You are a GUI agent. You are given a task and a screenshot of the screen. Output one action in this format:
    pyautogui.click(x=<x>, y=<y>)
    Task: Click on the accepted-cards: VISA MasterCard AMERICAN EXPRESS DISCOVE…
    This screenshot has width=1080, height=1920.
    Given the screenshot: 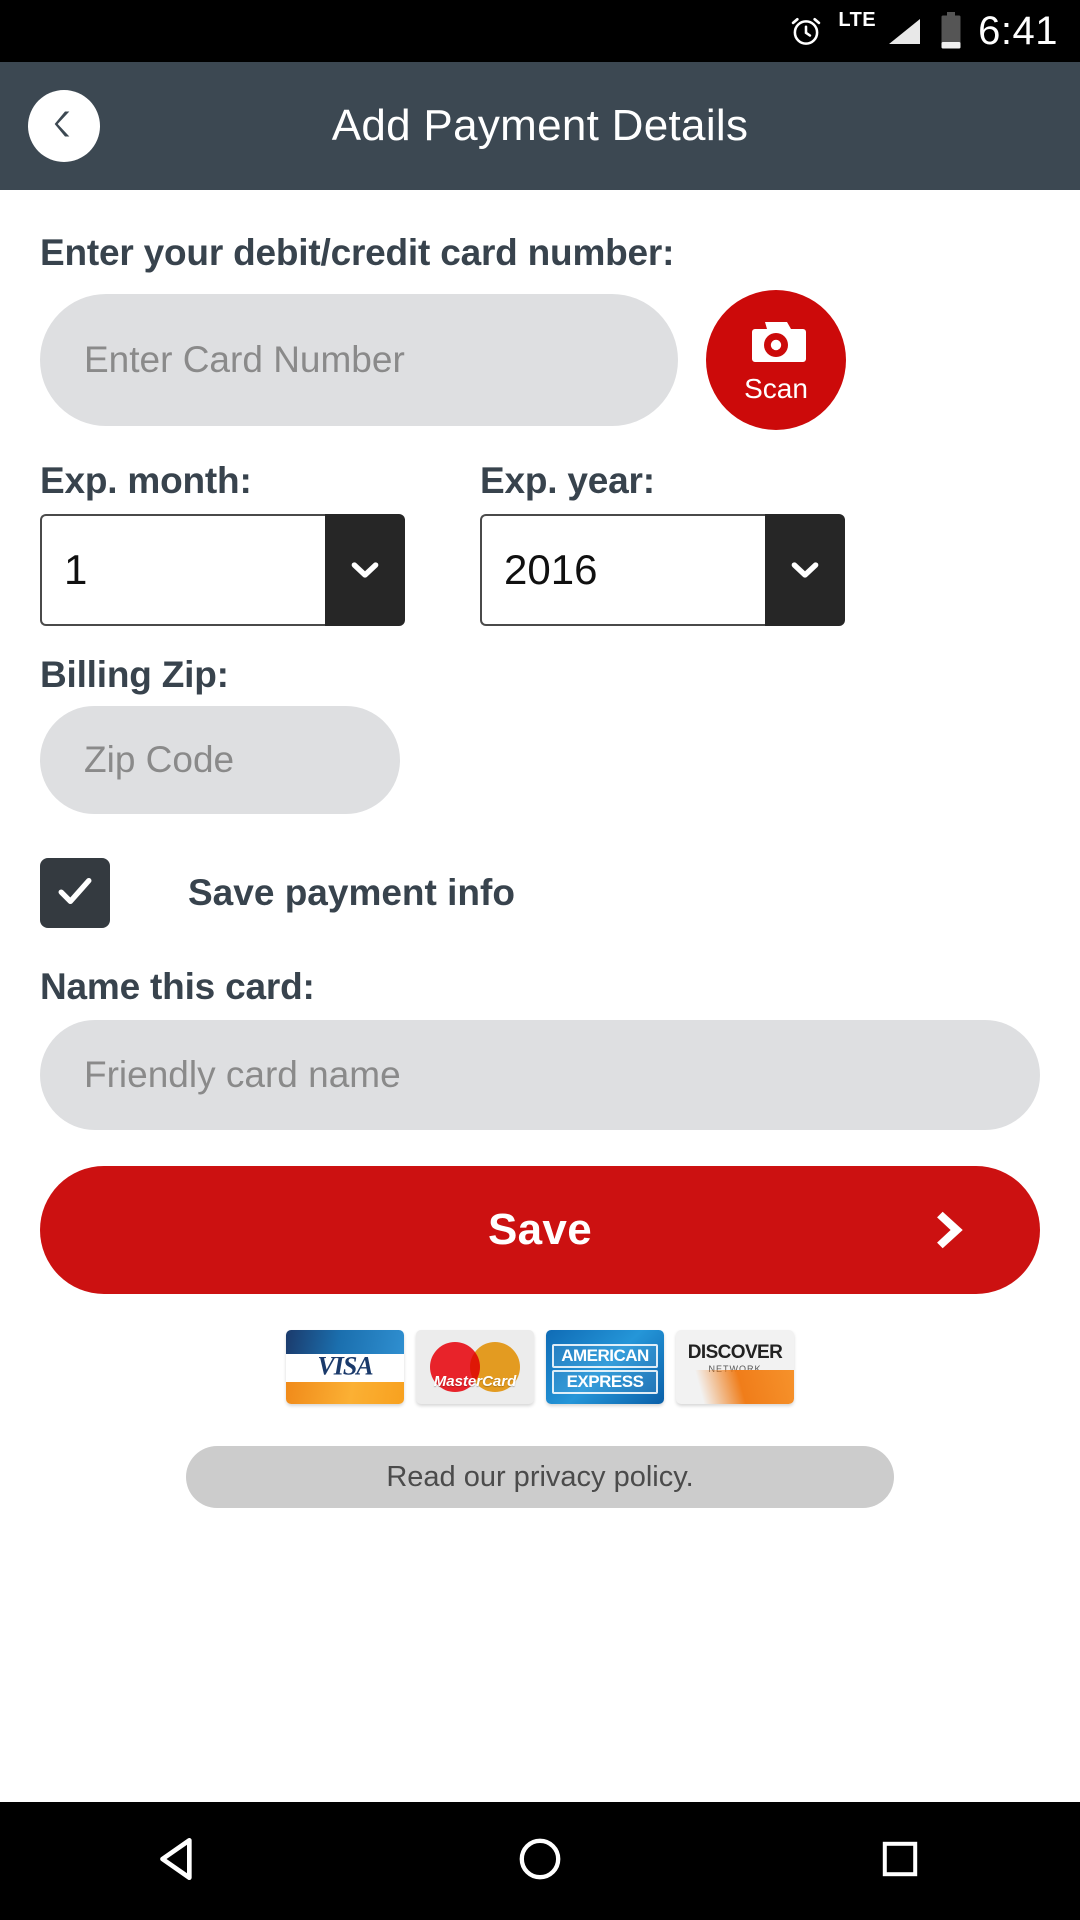 What is the action you would take?
    pyautogui.click(x=540, y=1367)
    